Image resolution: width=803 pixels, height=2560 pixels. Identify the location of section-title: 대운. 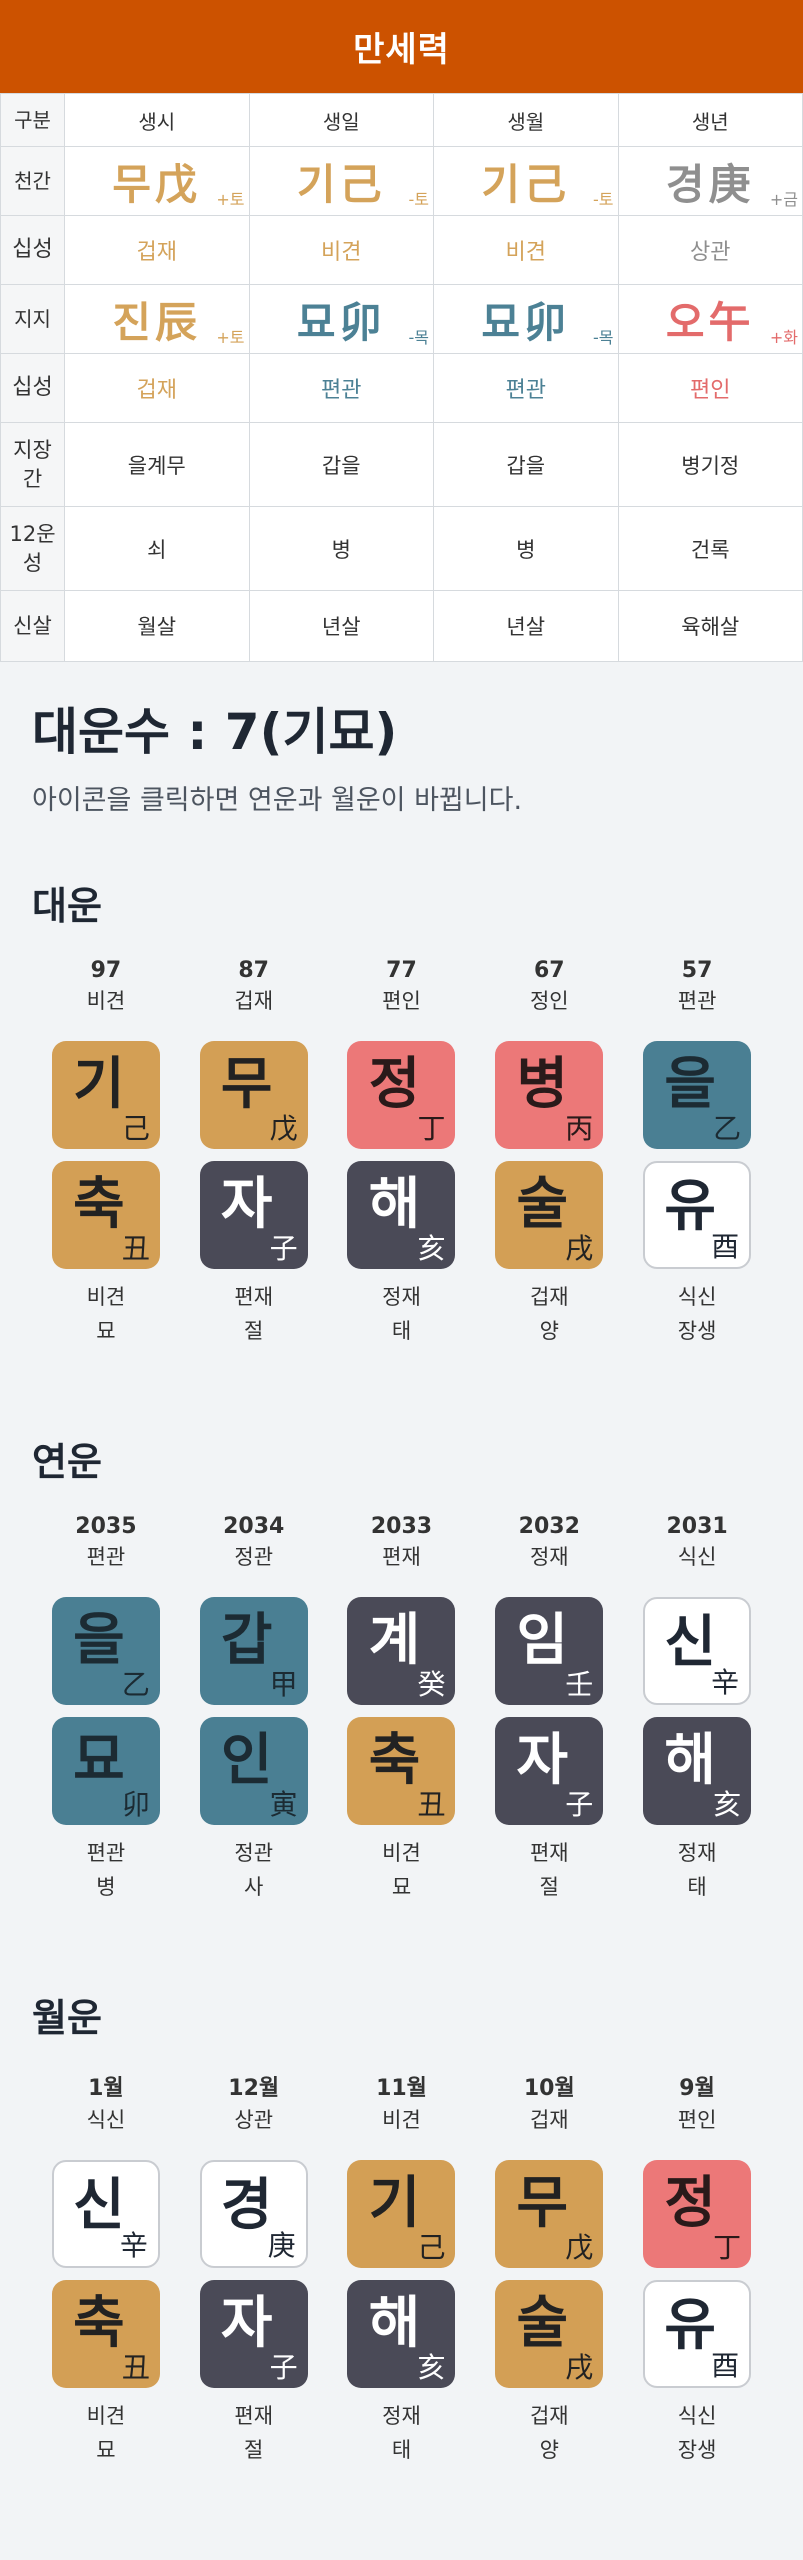
(67, 906).